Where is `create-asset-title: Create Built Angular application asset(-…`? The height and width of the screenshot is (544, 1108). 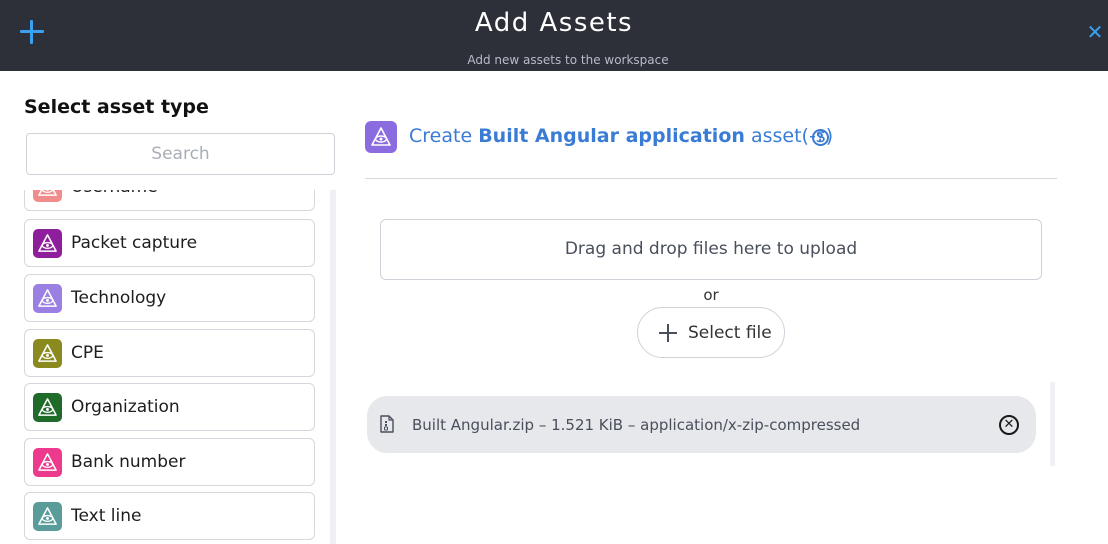 create-asset-title: Create Built Angular application asset(-… is located at coordinates (621, 136).